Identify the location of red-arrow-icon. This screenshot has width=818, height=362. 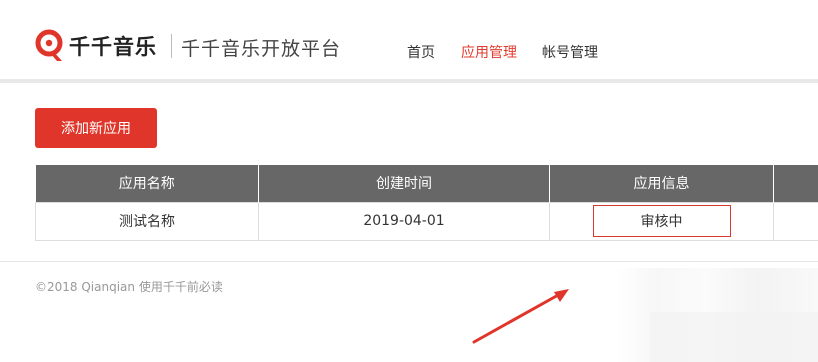
(520, 316).